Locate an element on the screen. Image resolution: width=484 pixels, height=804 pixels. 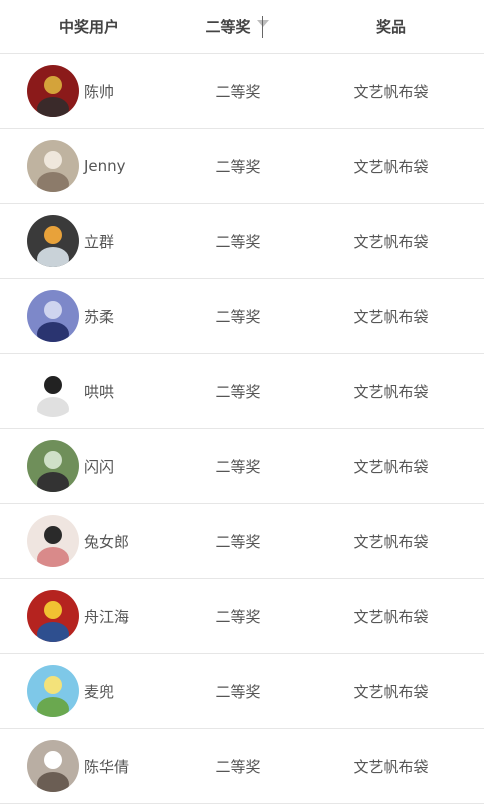
user-cell: 陈帅 is located at coordinates (89, 91).